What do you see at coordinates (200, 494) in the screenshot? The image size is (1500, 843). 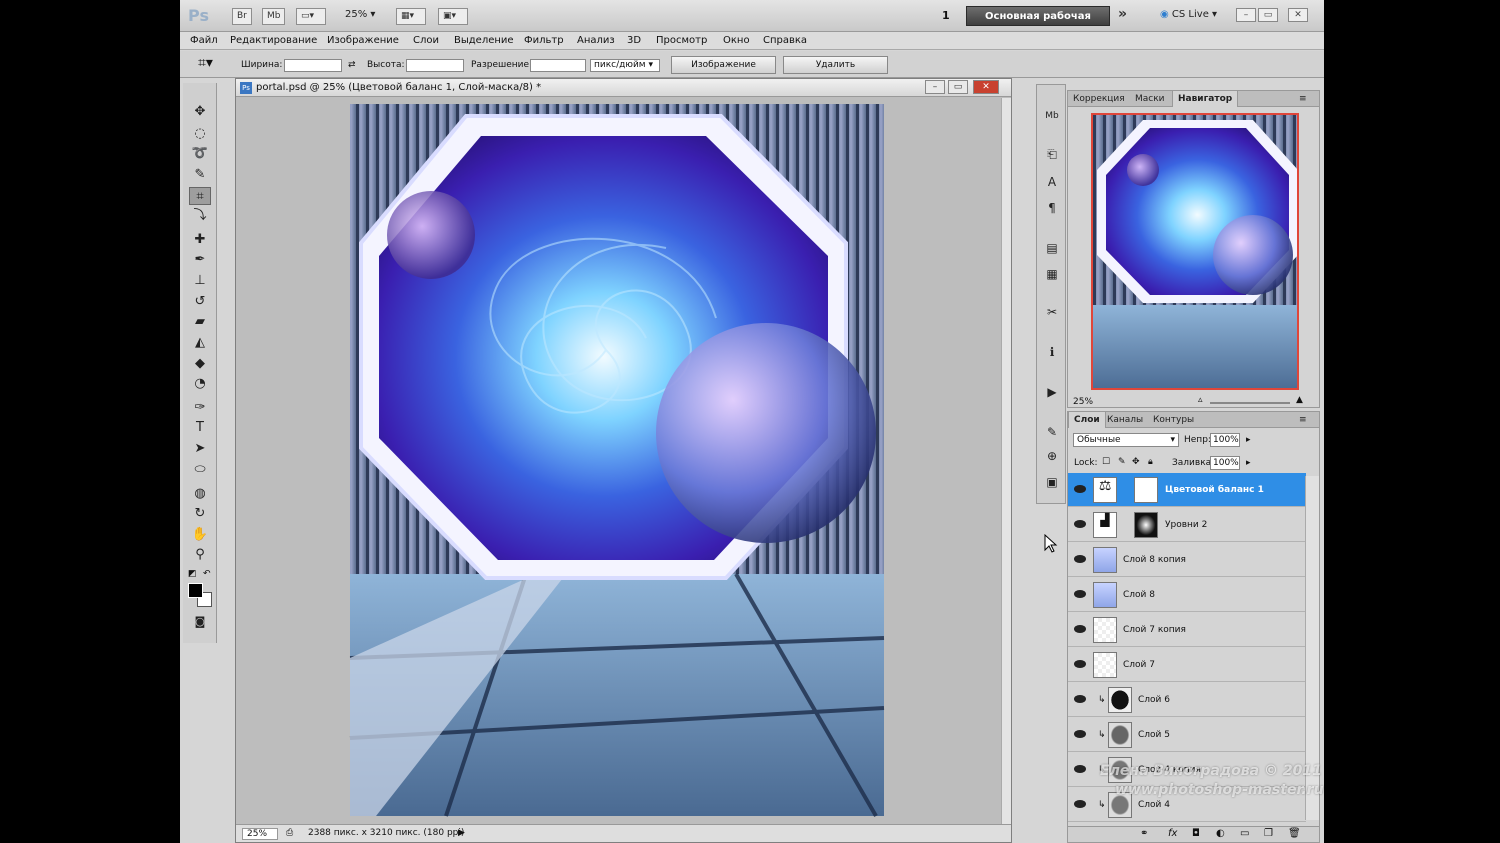 I see `3d-rotate-tool-icon: ◍` at bounding box center [200, 494].